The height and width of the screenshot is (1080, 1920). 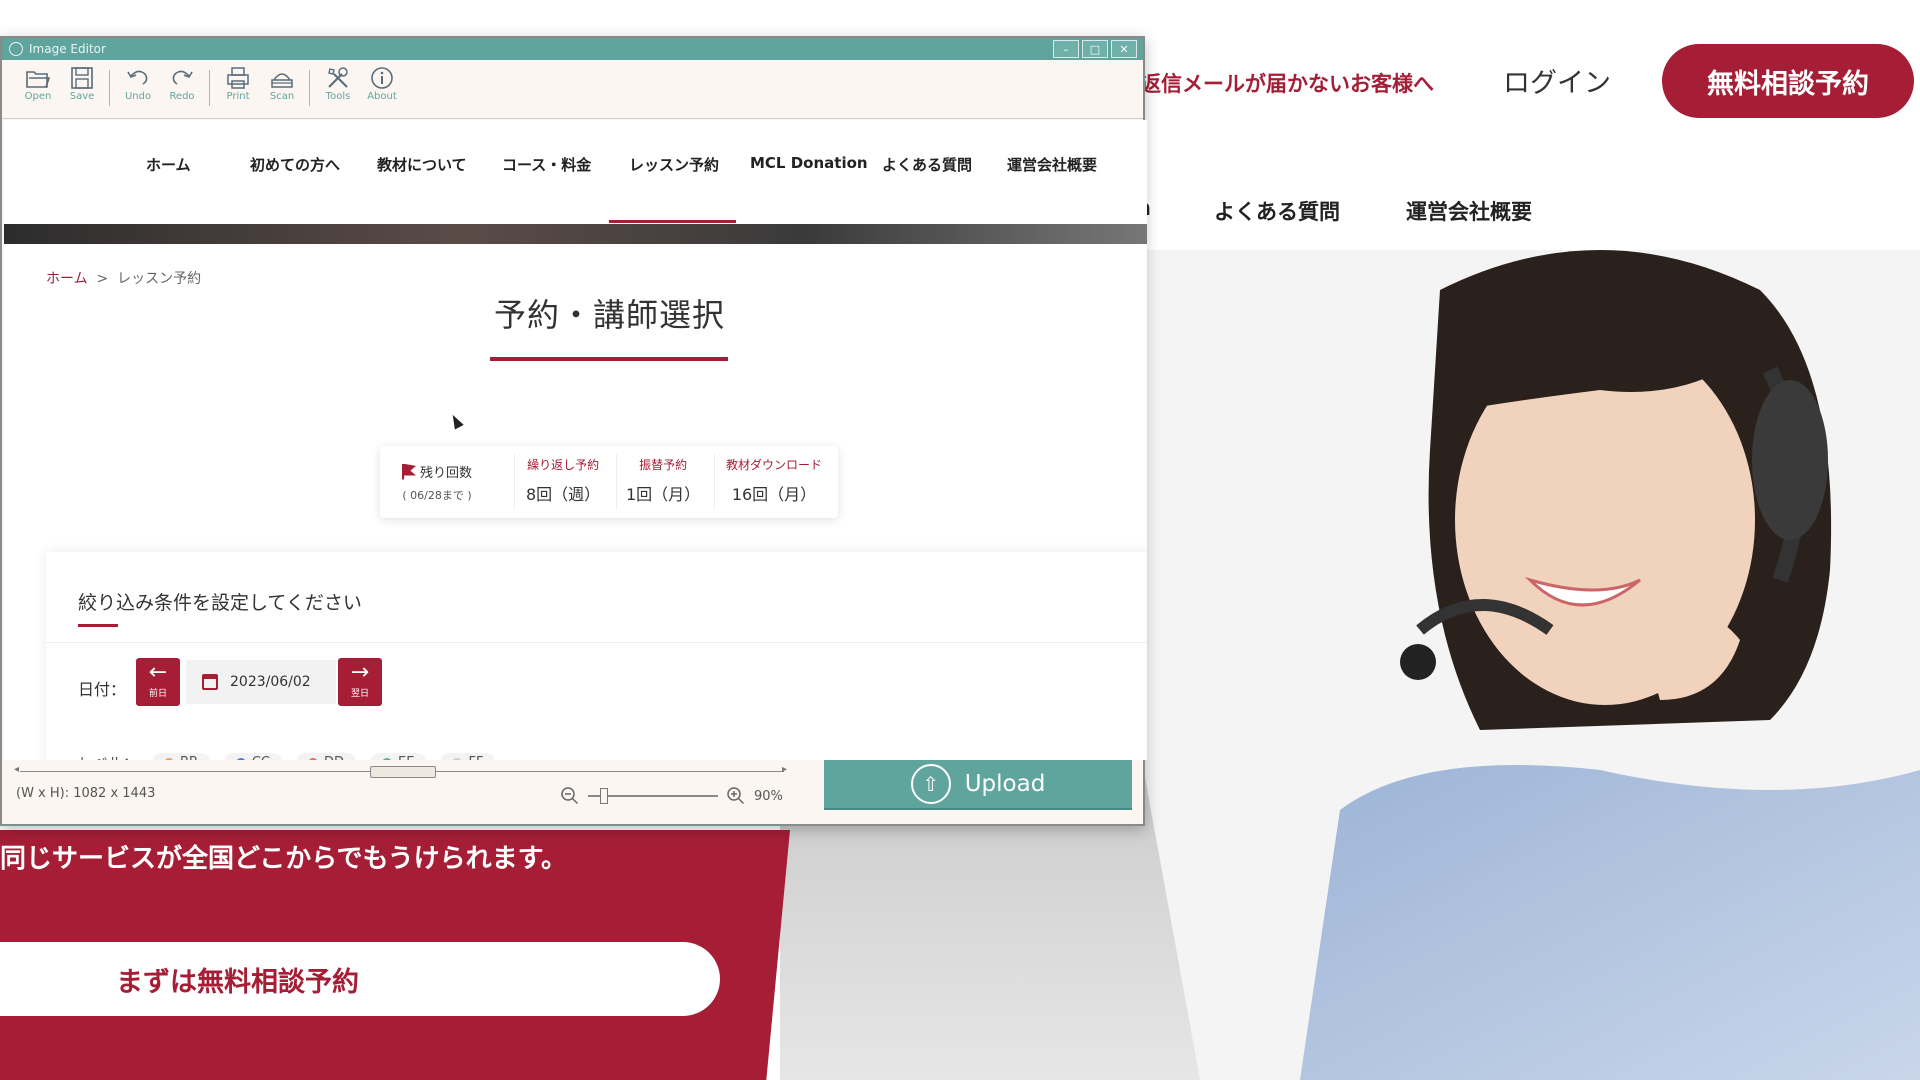 What do you see at coordinates (774, 465) in the screenshot?
I see `stat-download-label: 教材ダウンロード` at bounding box center [774, 465].